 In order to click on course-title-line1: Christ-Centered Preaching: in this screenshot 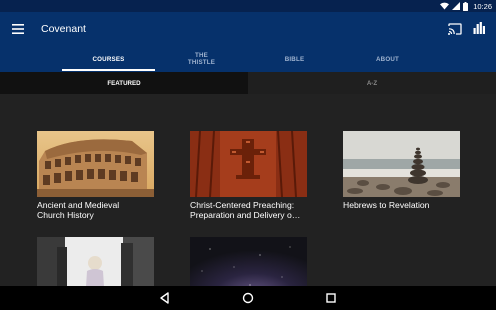, I will do `click(242, 205)`.